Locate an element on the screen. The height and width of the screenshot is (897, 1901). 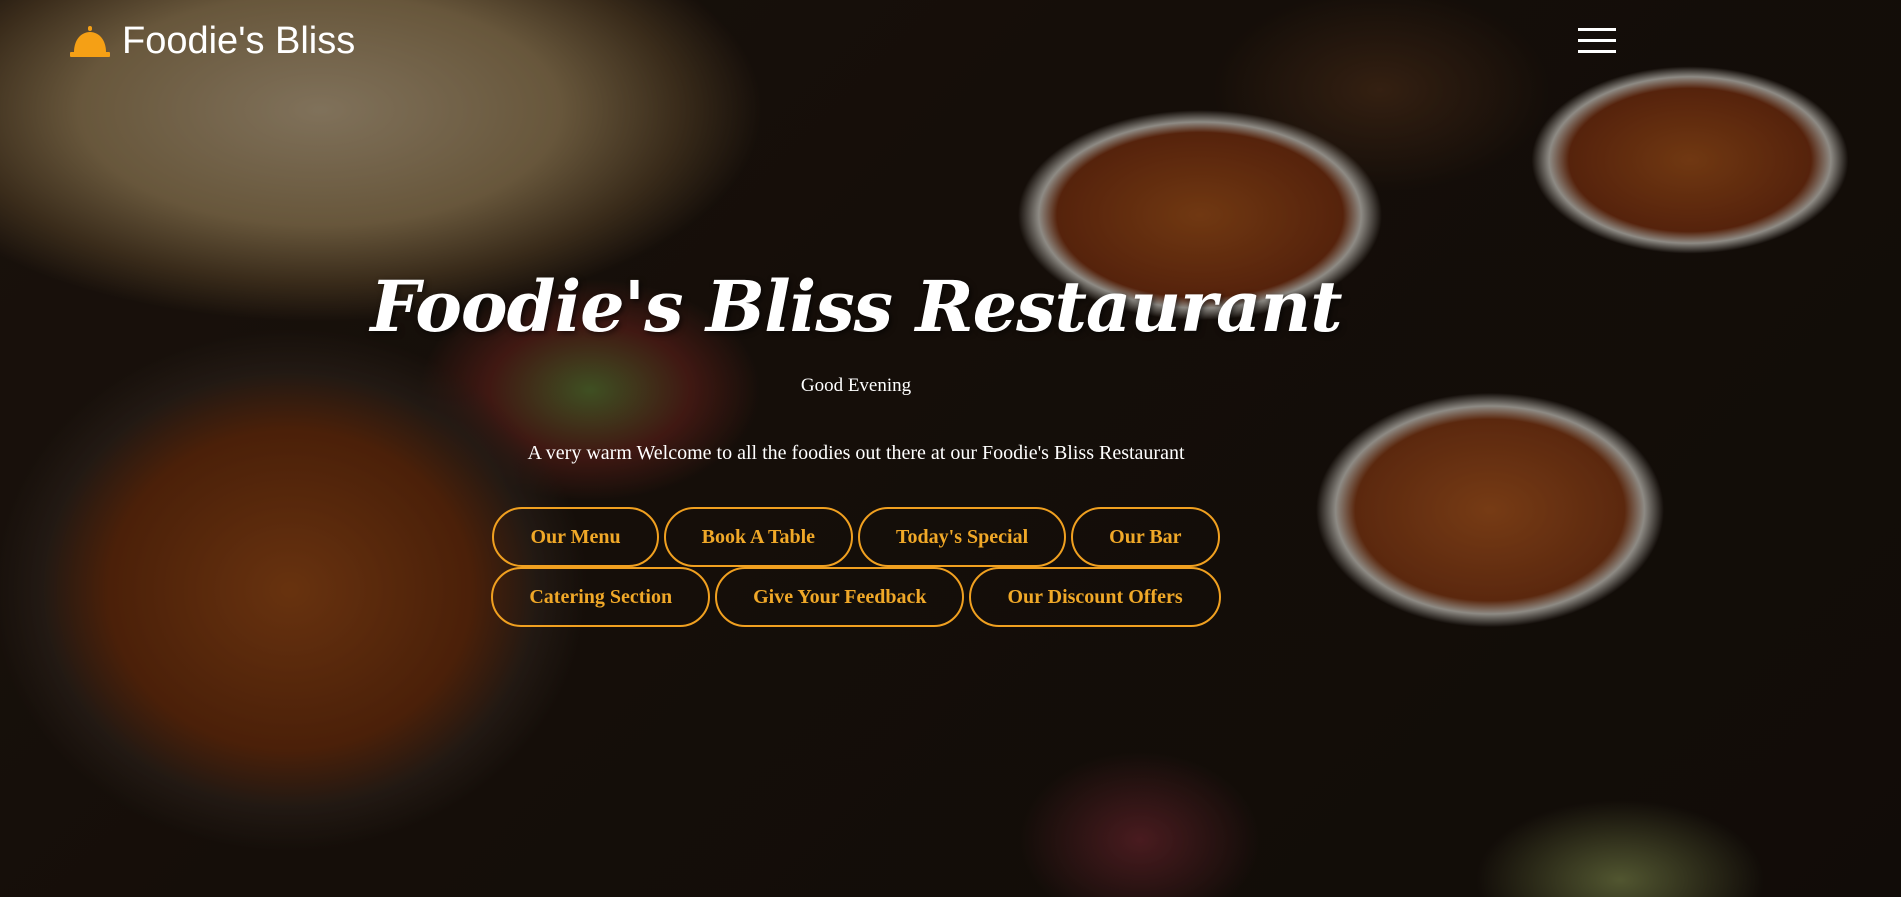
our-menu-button: Our Menu is located at coordinates (575, 537).